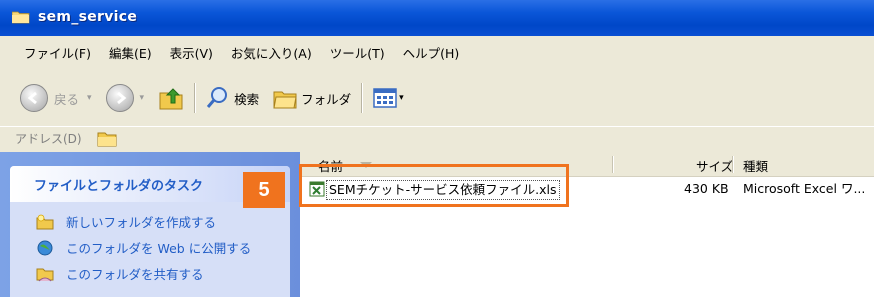 The image size is (874, 297). Describe the element at coordinates (89, 98) in the screenshot. I see `back-dropdown-icon: ▾` at that location.